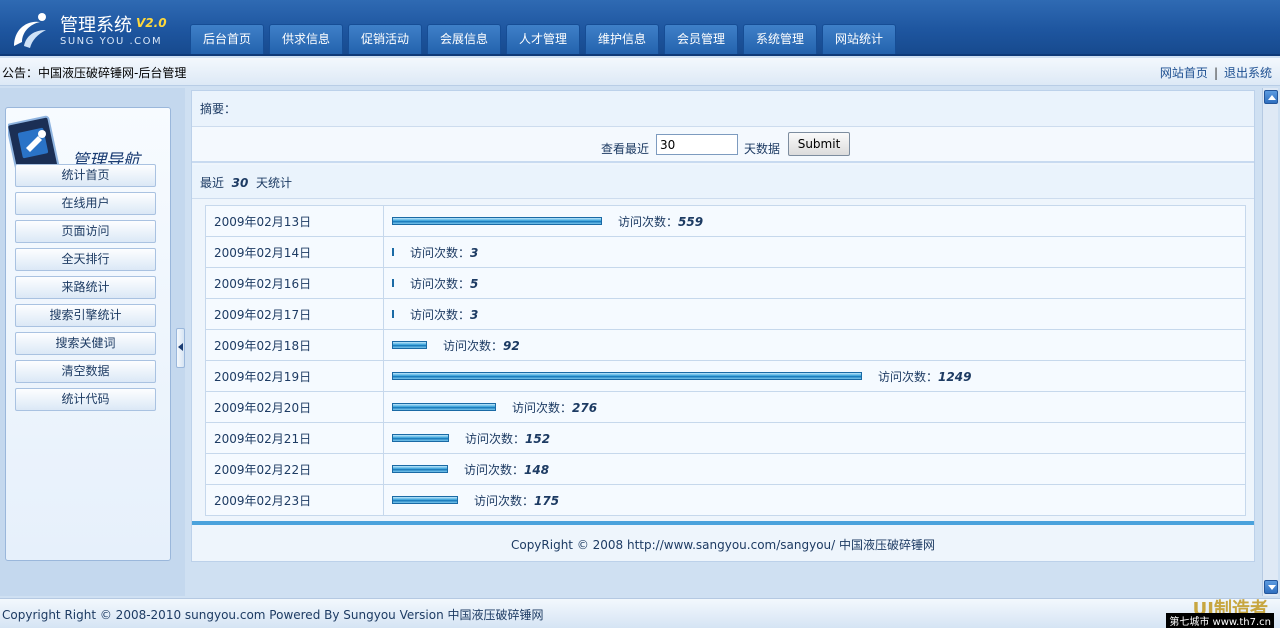  I want to click on site-home-link: 网站首页, so click(1184, 73).